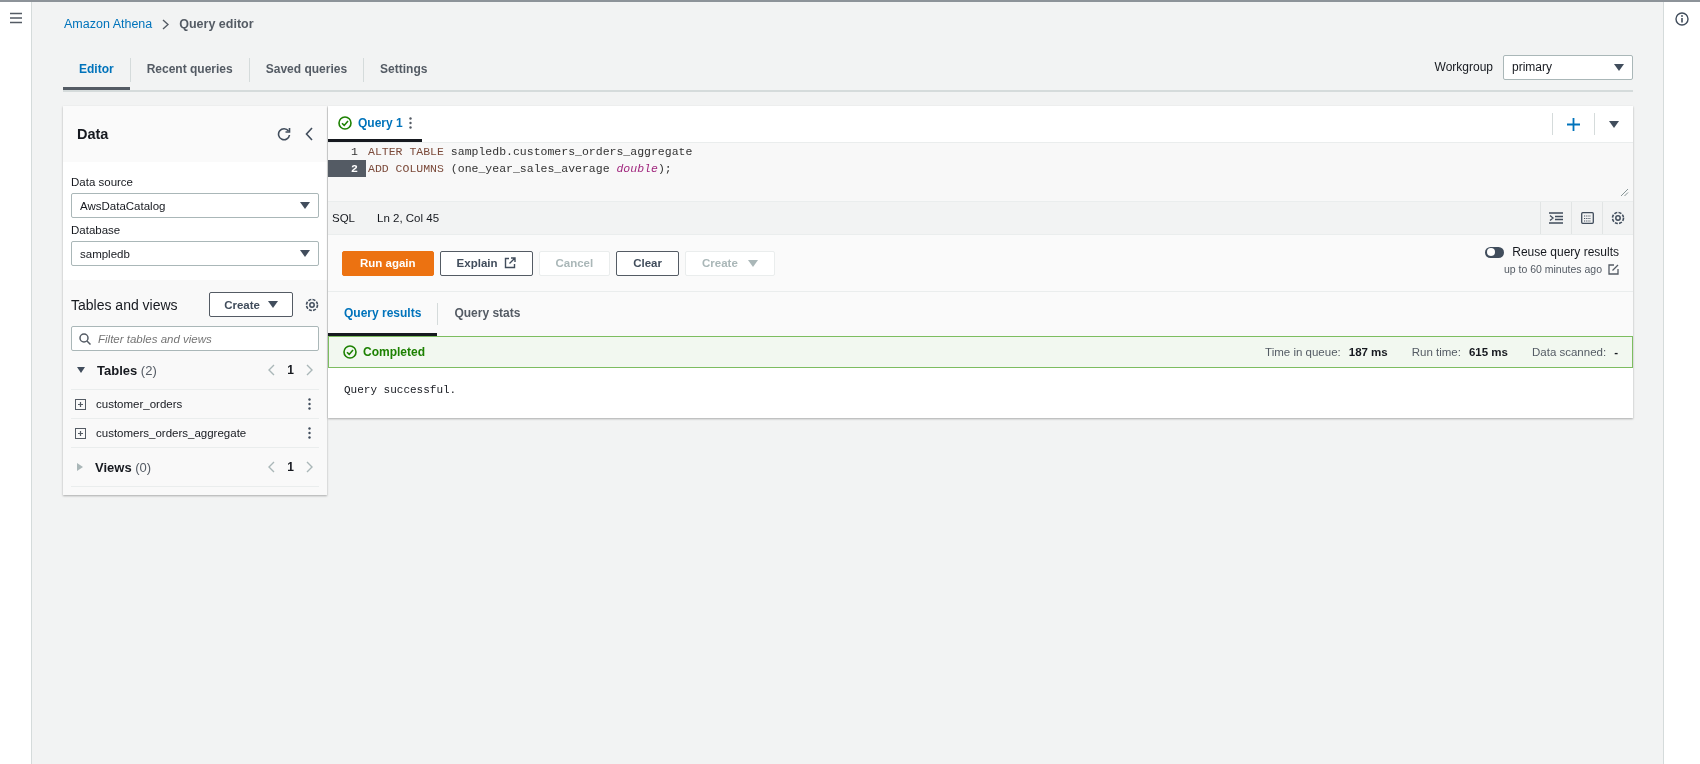 This screenshot has width=1700, height=764. Describe the element at coordinates (1326, 352) in the screenshot. I see `stat: Time in queue: 187 ms` at that location.